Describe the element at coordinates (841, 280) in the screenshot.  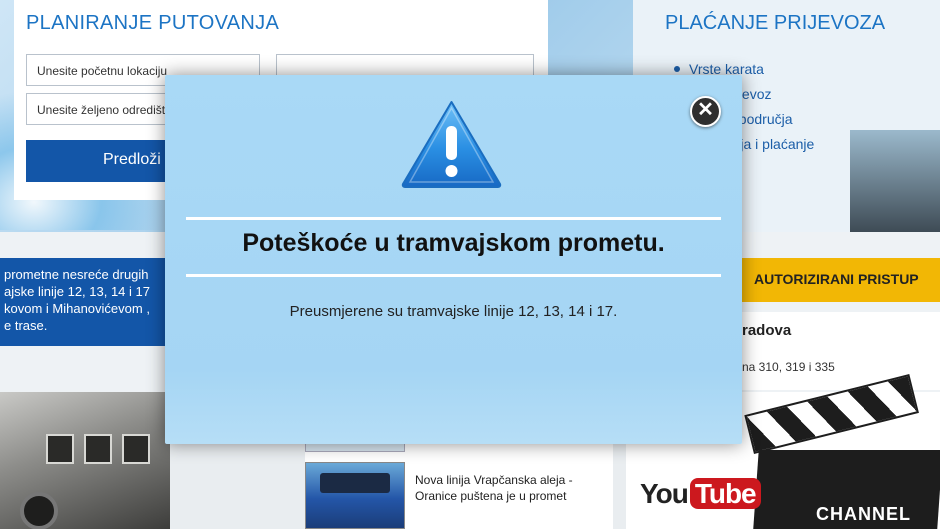
I see `authorized-access-button: AUTORIZIRANI PRISTUP` at that location.